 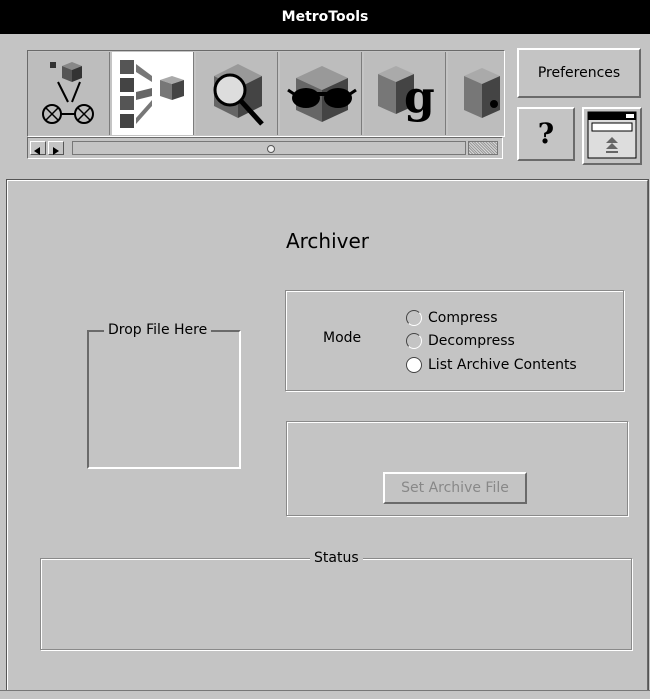 I want to click on sunglasses-icon, so click(x=322, y=94).